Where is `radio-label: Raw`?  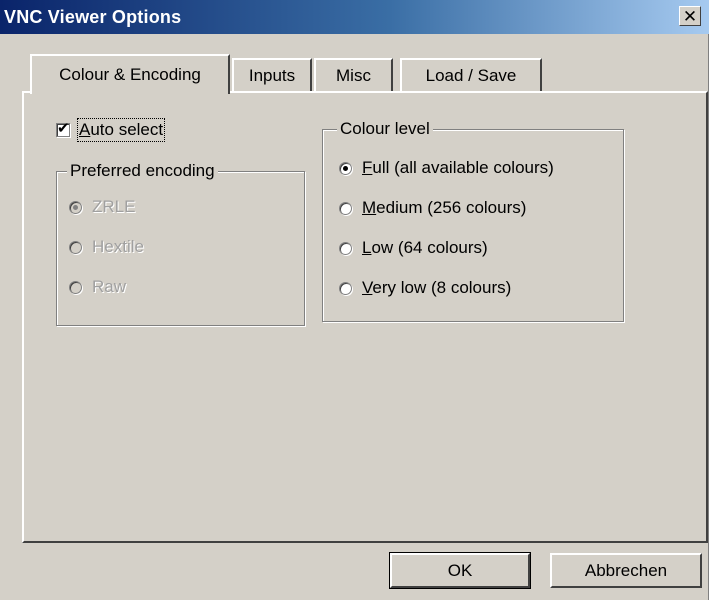 radio-label: Raw is located at coordinates (109, 286).